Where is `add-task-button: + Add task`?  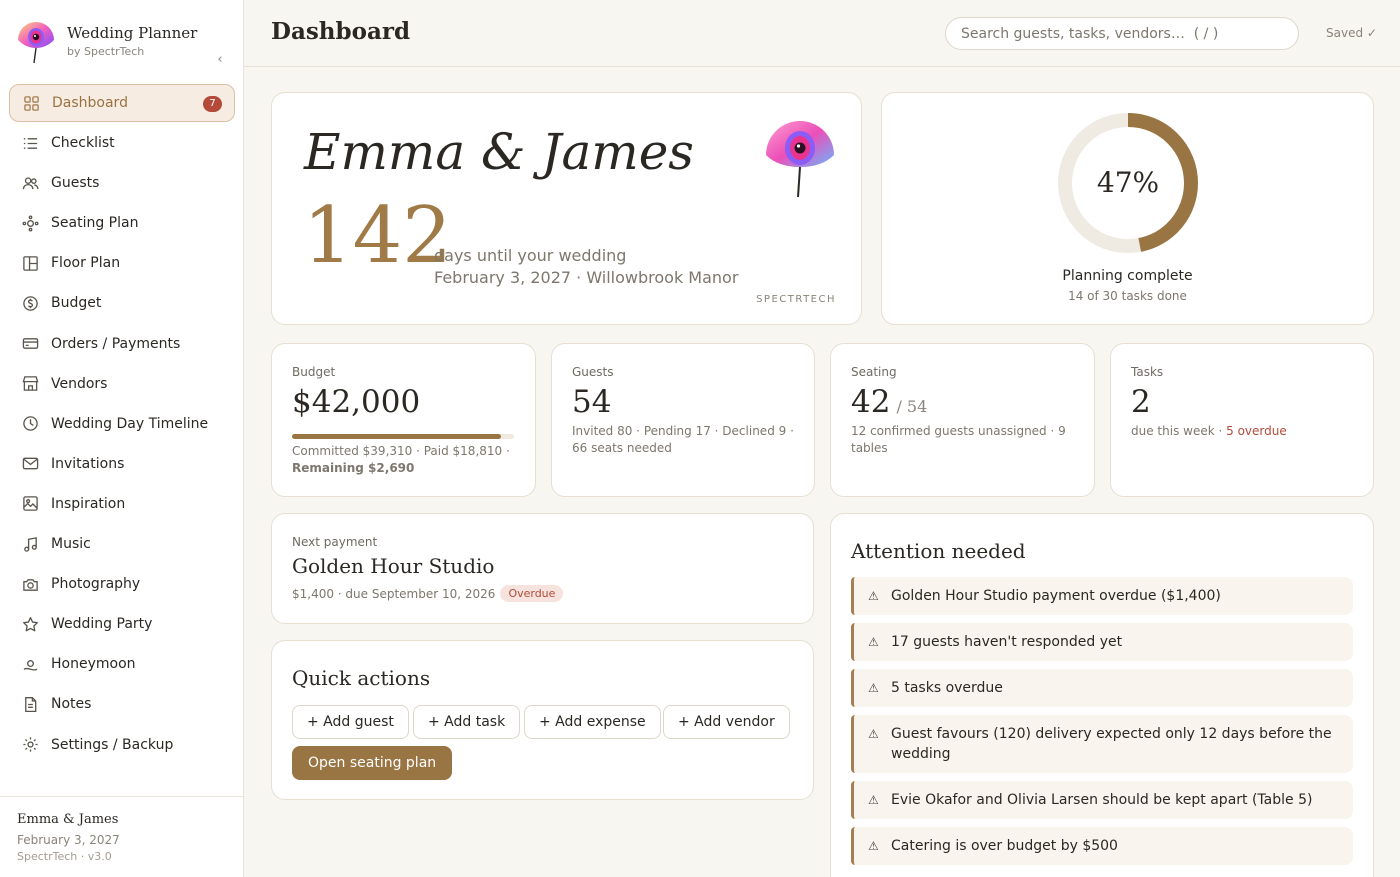
add-task-button: + Add task is located at coordinates (467, 722).